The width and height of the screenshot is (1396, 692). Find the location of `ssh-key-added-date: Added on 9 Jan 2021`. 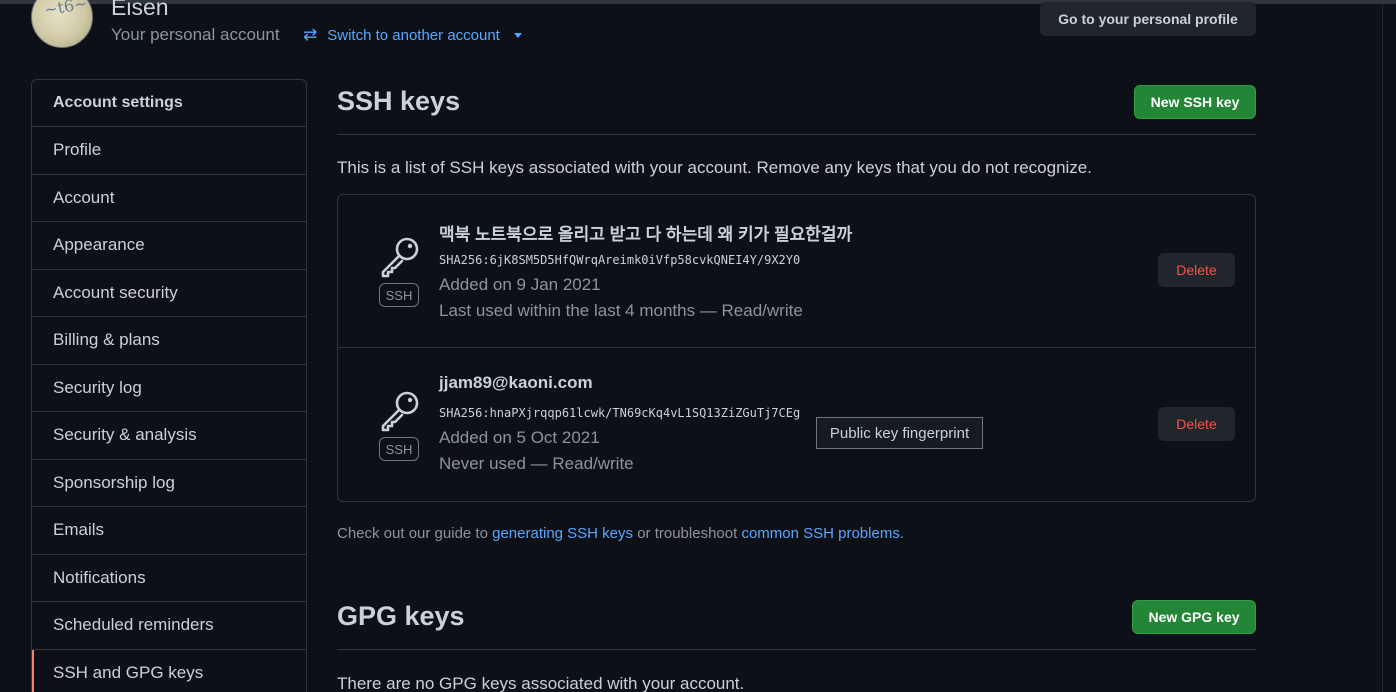

ssh-key-added-date: Added on 9 Jan 2021 is located at coordinates (520, 284).